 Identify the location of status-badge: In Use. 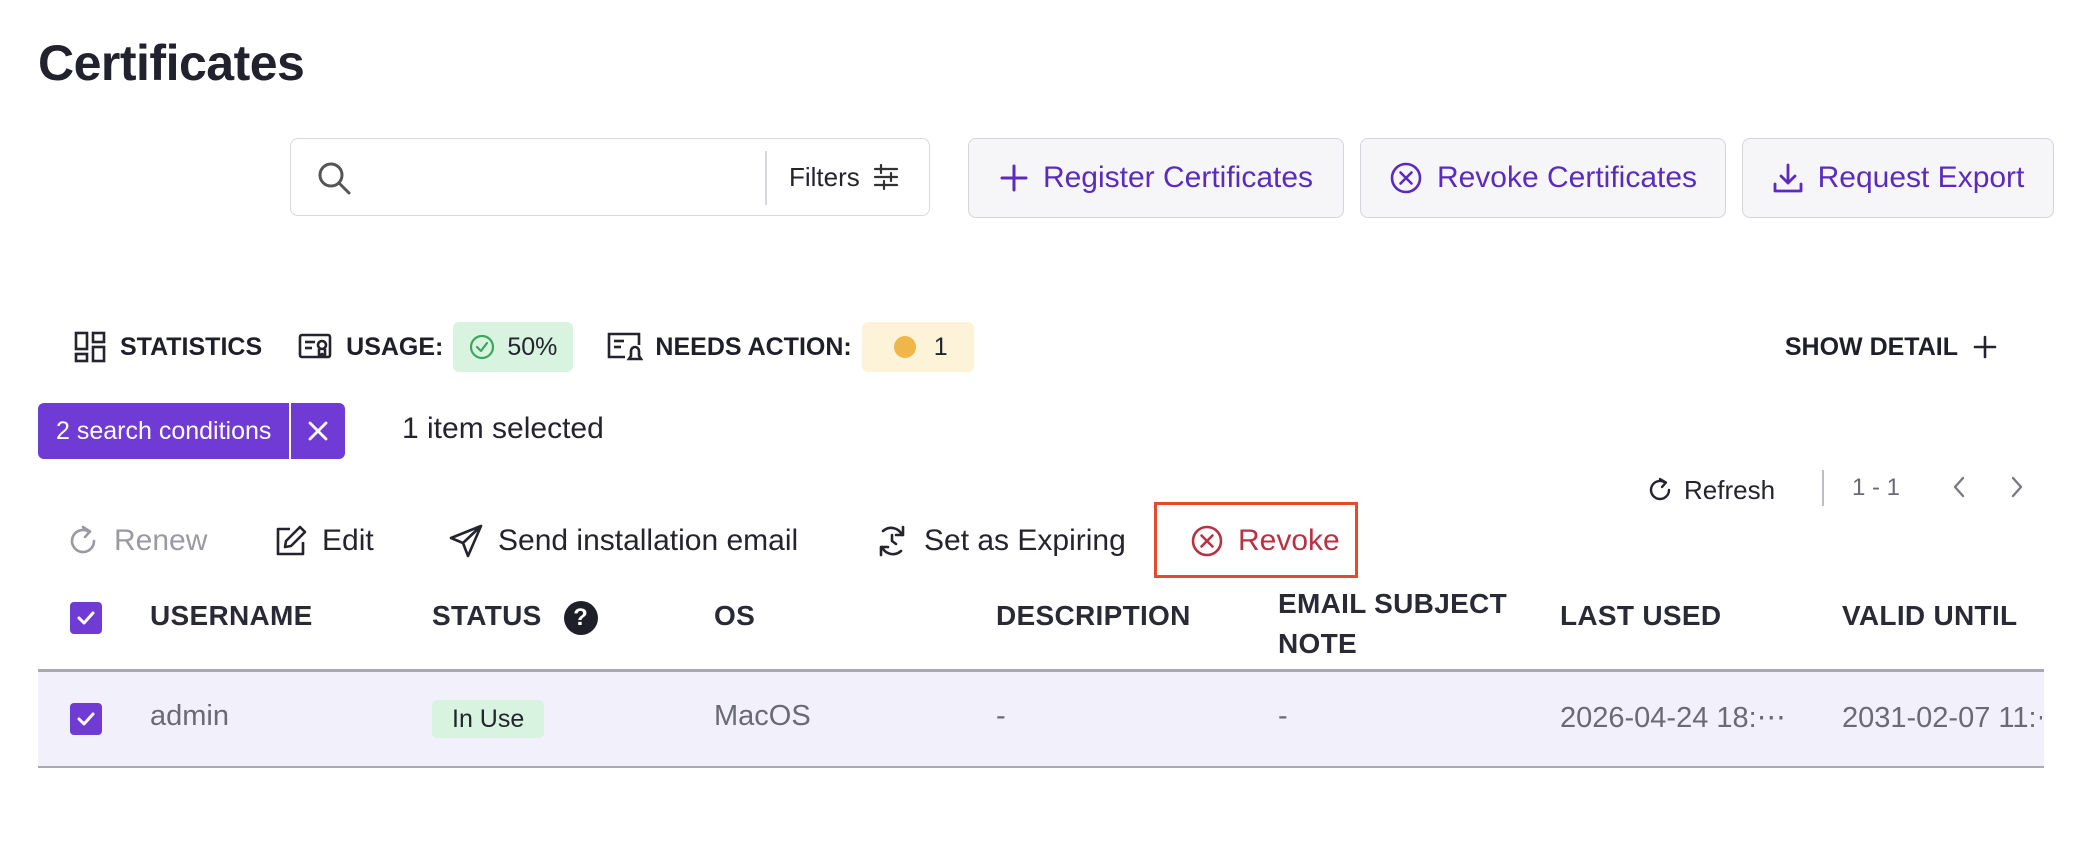
(488, 719).